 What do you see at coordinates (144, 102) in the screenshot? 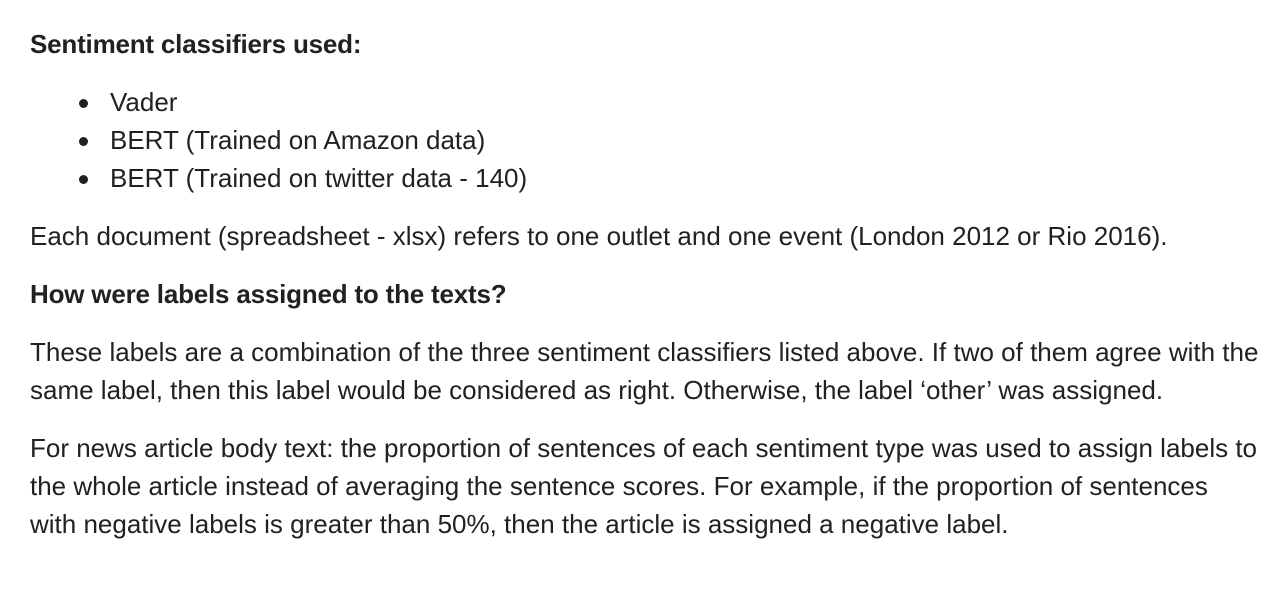
I see `list-item-label: Vader` at bounding box center [144, 102].